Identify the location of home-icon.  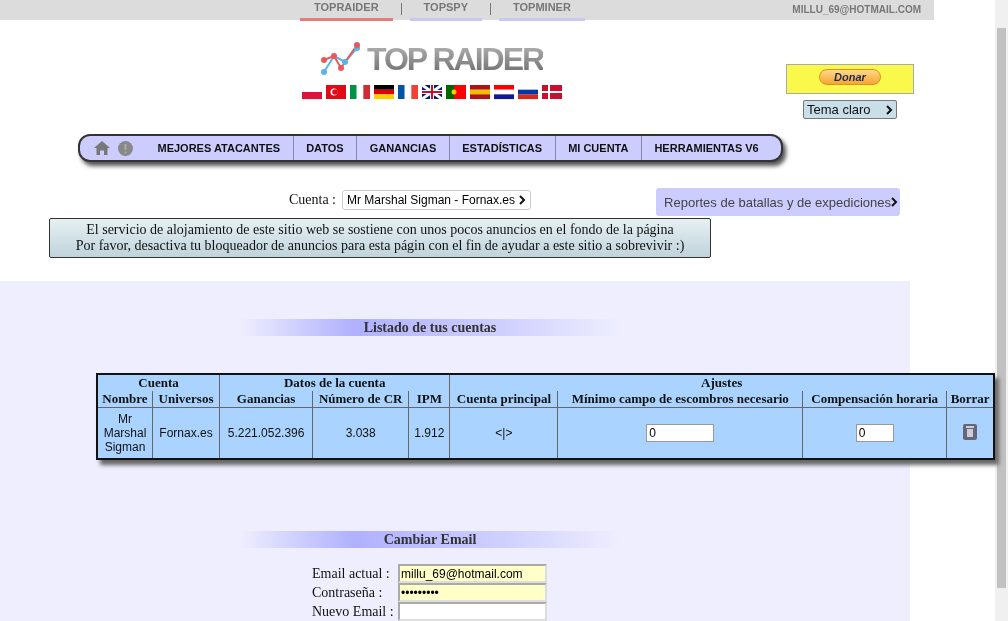
(102, 148).